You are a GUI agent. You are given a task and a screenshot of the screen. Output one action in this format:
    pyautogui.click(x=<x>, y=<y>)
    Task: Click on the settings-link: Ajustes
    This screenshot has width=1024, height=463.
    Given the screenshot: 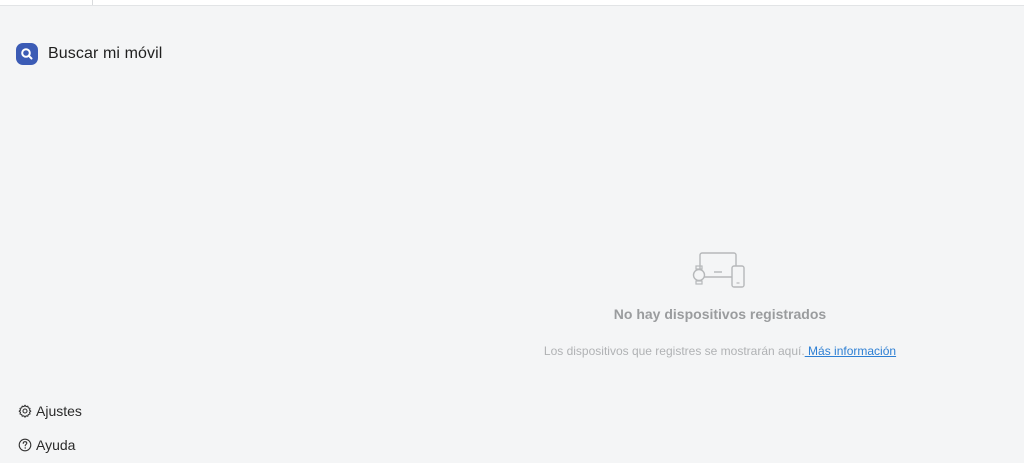 What is the action you would take?
    pyautogui.click(x=50, y=411)
    